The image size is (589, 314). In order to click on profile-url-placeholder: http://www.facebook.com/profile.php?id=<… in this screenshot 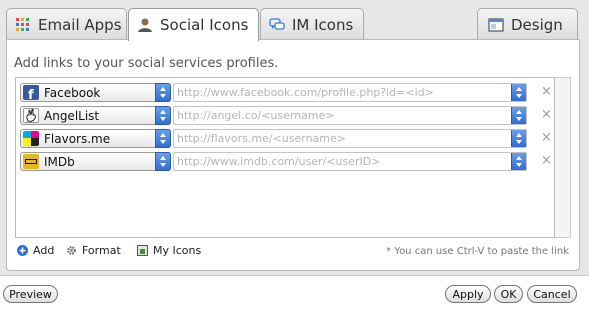, I will do `click(305, 92)`.